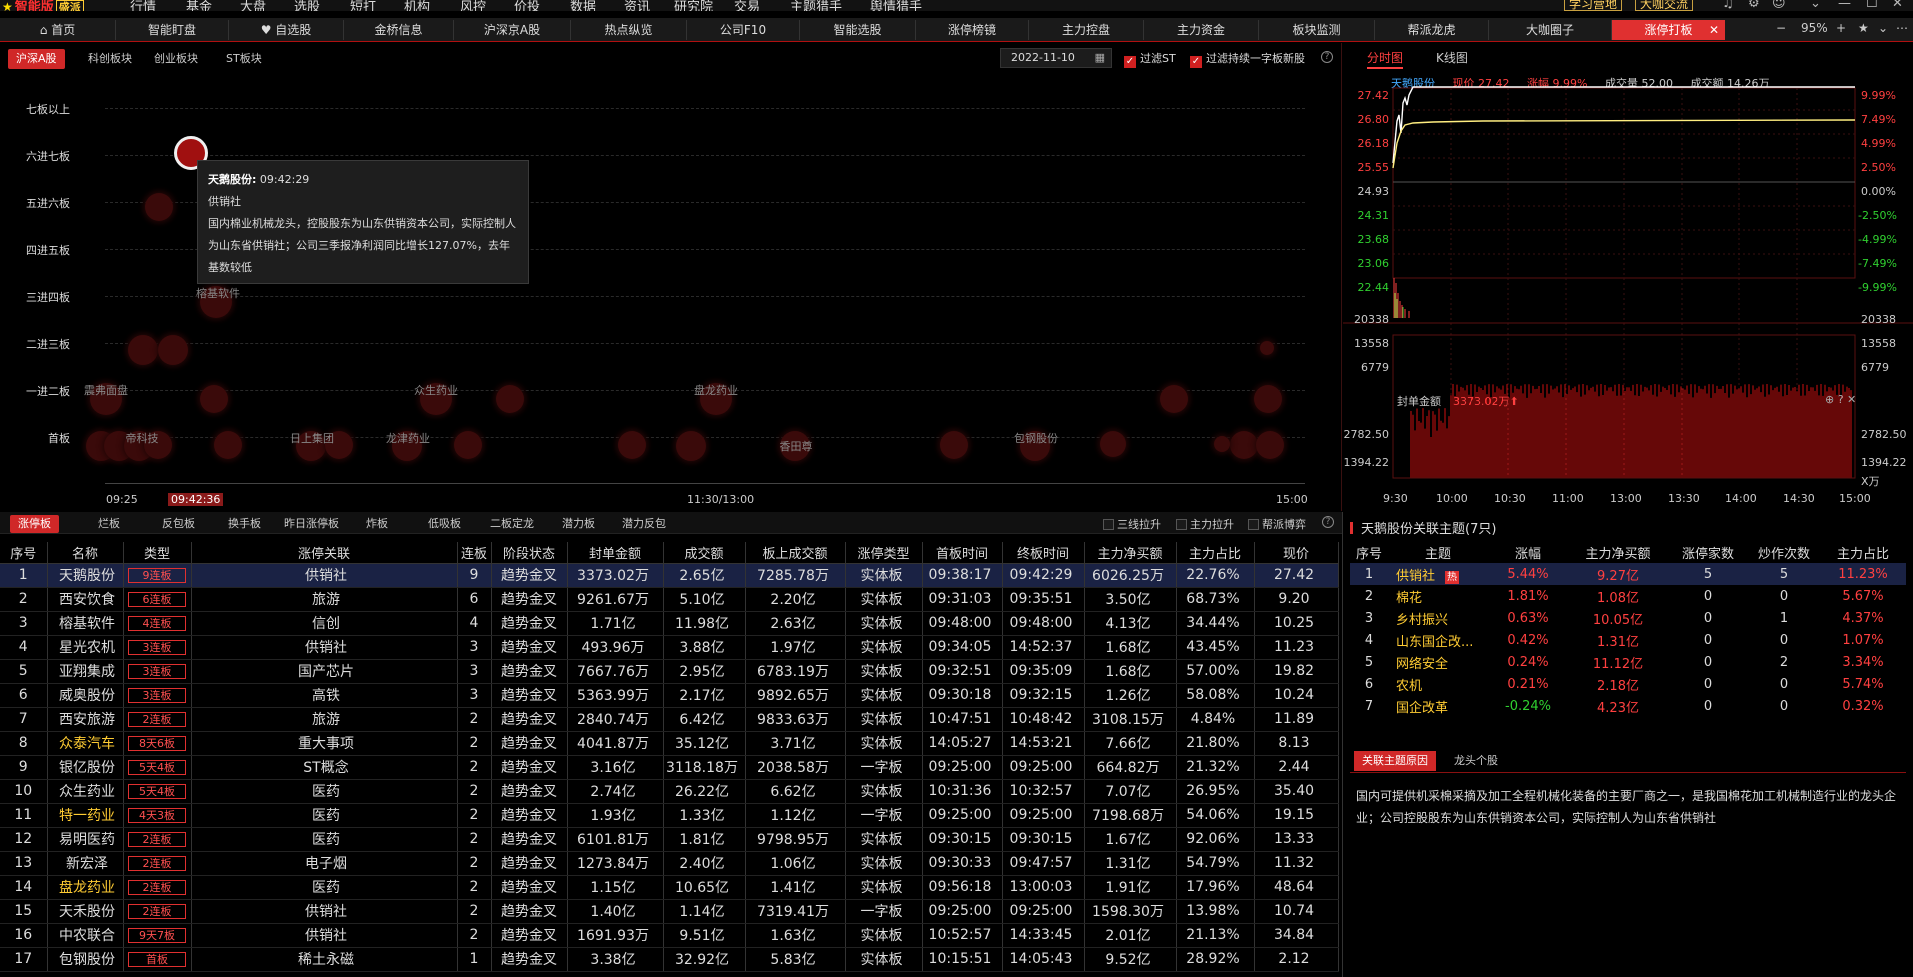  What do you see at coordinates (644, 524) in the screenshot?
I see `btab-potential-reversal: 潜力反包` at bounding box center [644, 524].